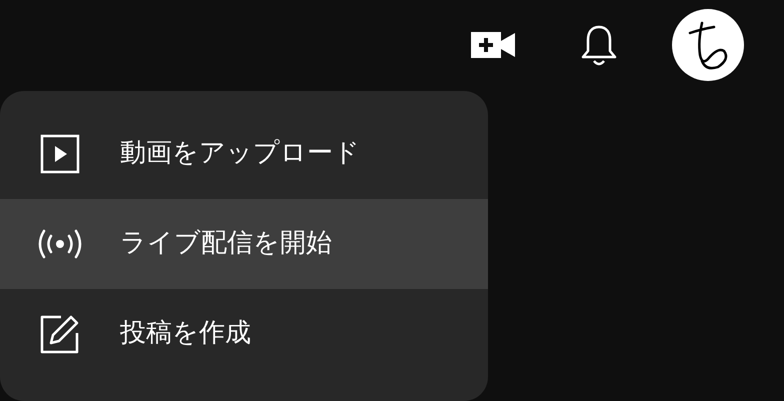 The image size is (784, 401). I want to click on edit-icon, so click(60, 333).